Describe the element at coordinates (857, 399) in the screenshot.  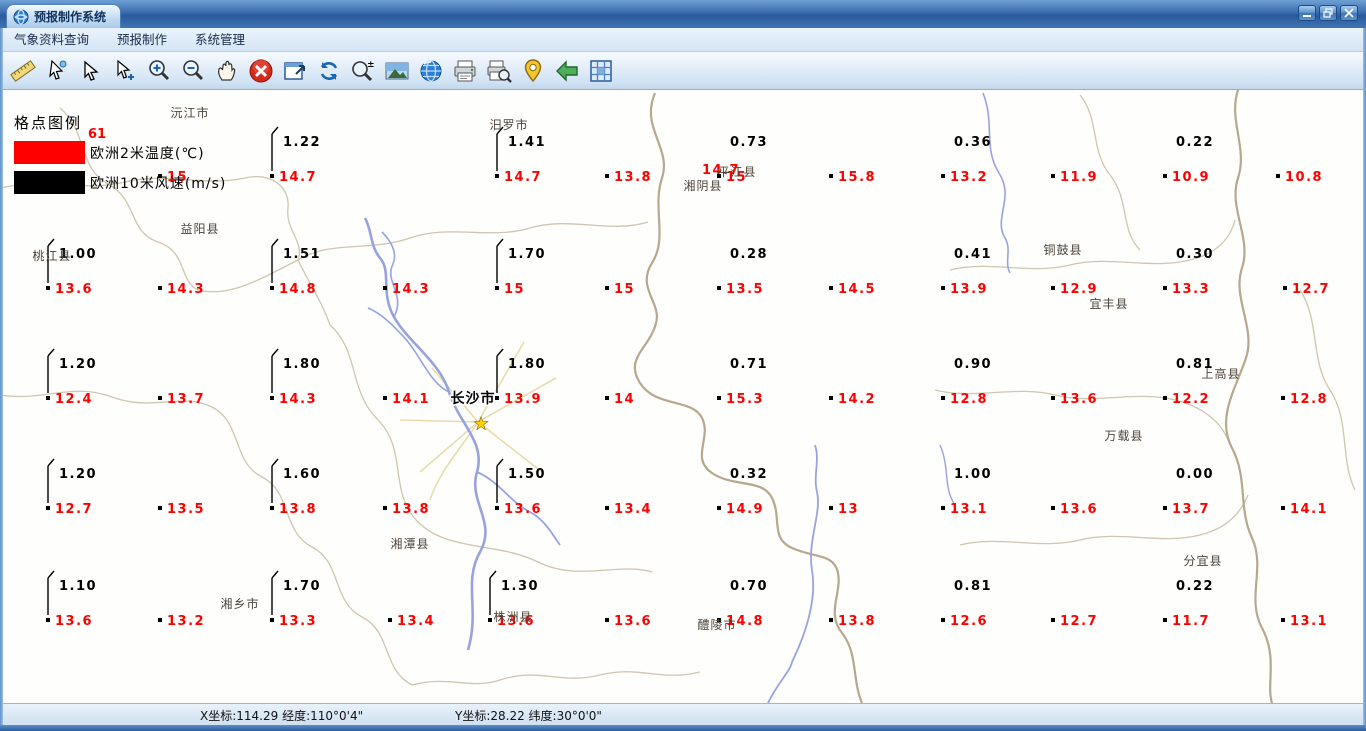
I see `temperature-value: 14.2` at that location.